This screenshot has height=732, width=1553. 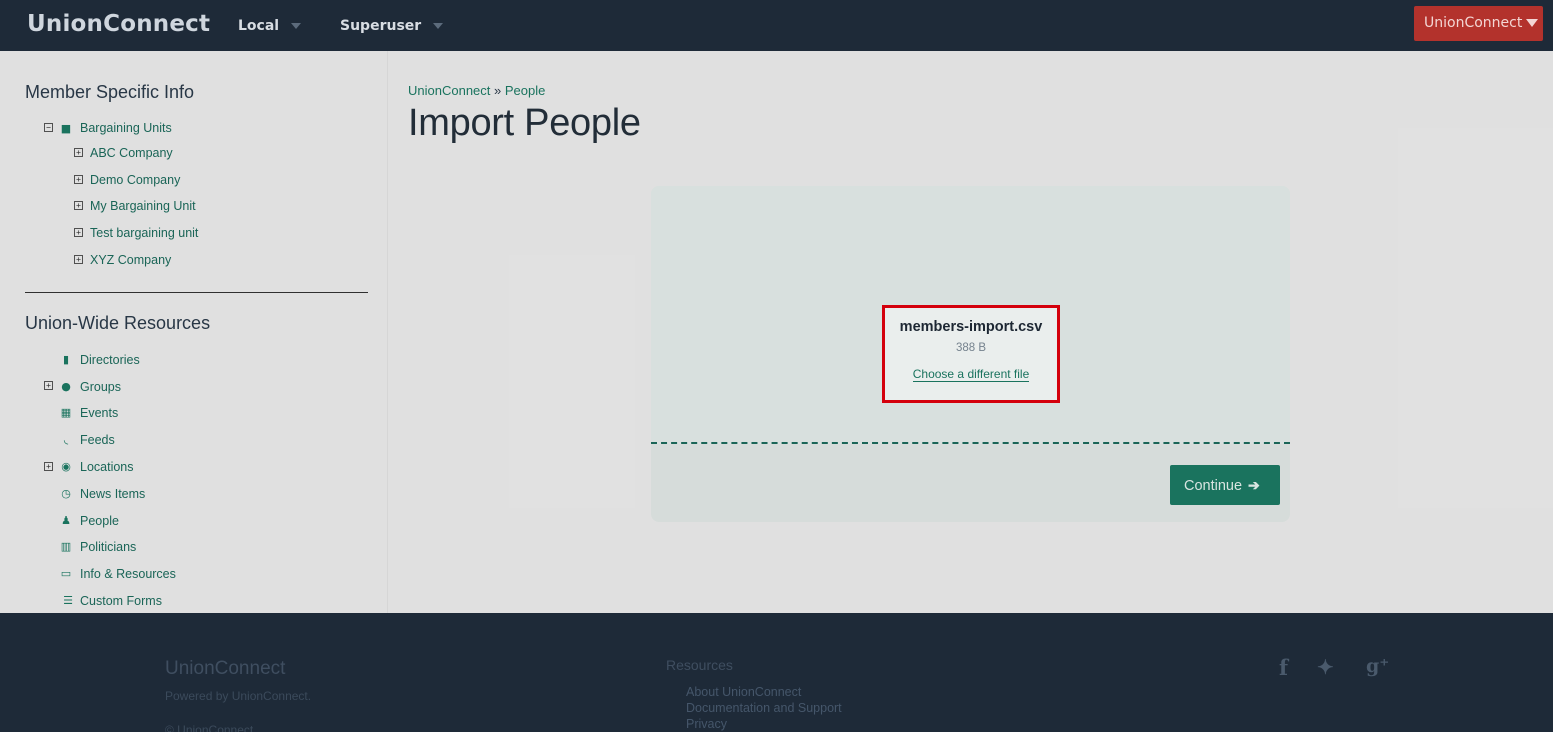 What do you see at coordinates (112, 494) in the screenshot?
I see `sidebar-item-news-items: News Items` at bounding box center [112, 494].